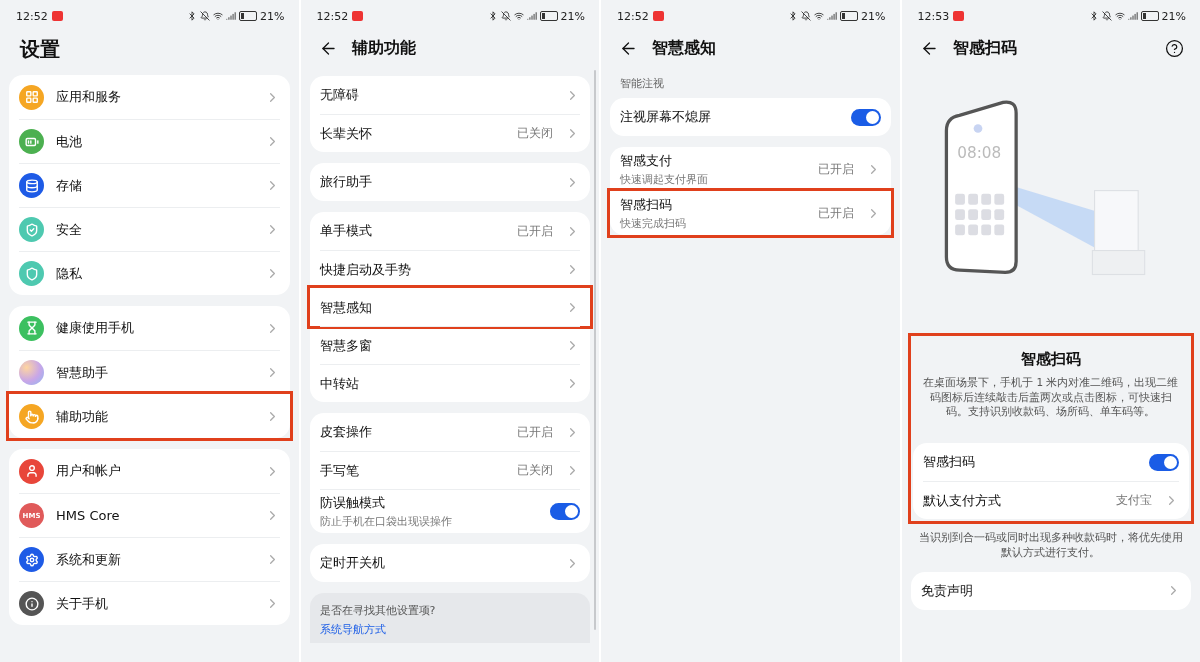  I want to click on settings-row: 健康使用手机, so click(149, 328).